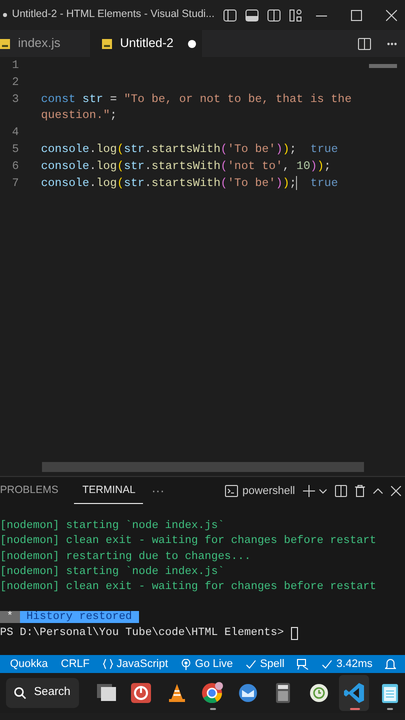 The image size is (405, 720). I want to click on panel-tab: PROBLEMS, so click(33, 491).